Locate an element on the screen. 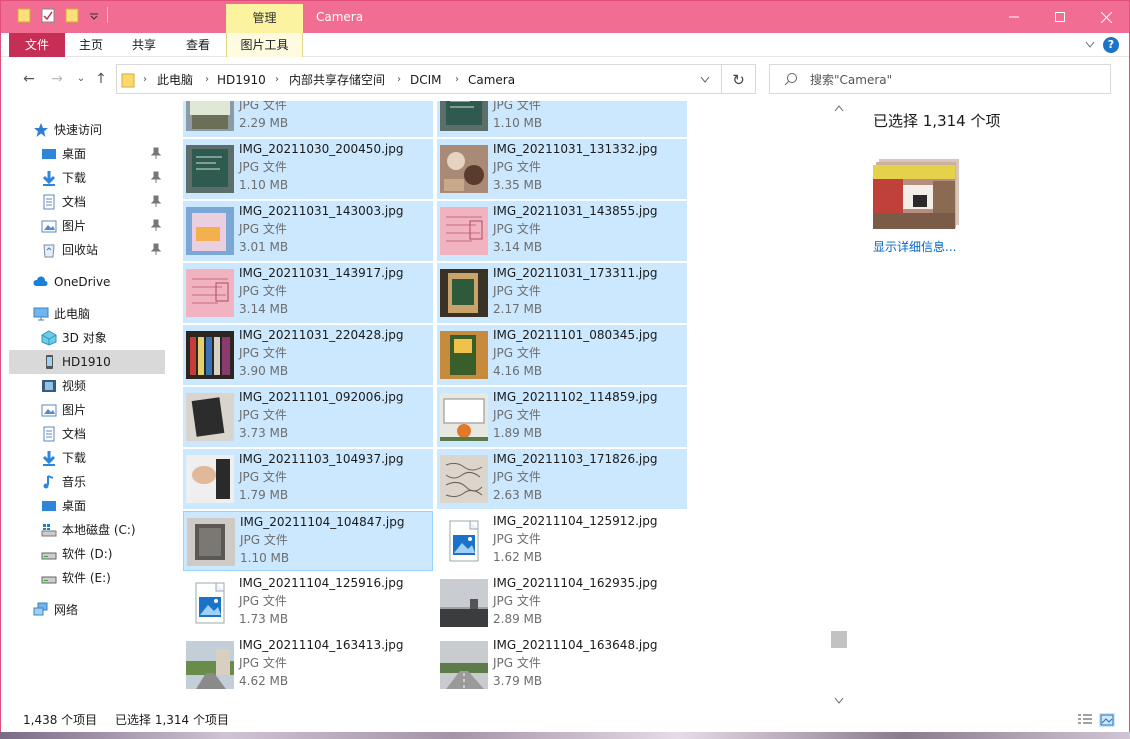  scroll-down-icon is located at coordinates (839, 701).